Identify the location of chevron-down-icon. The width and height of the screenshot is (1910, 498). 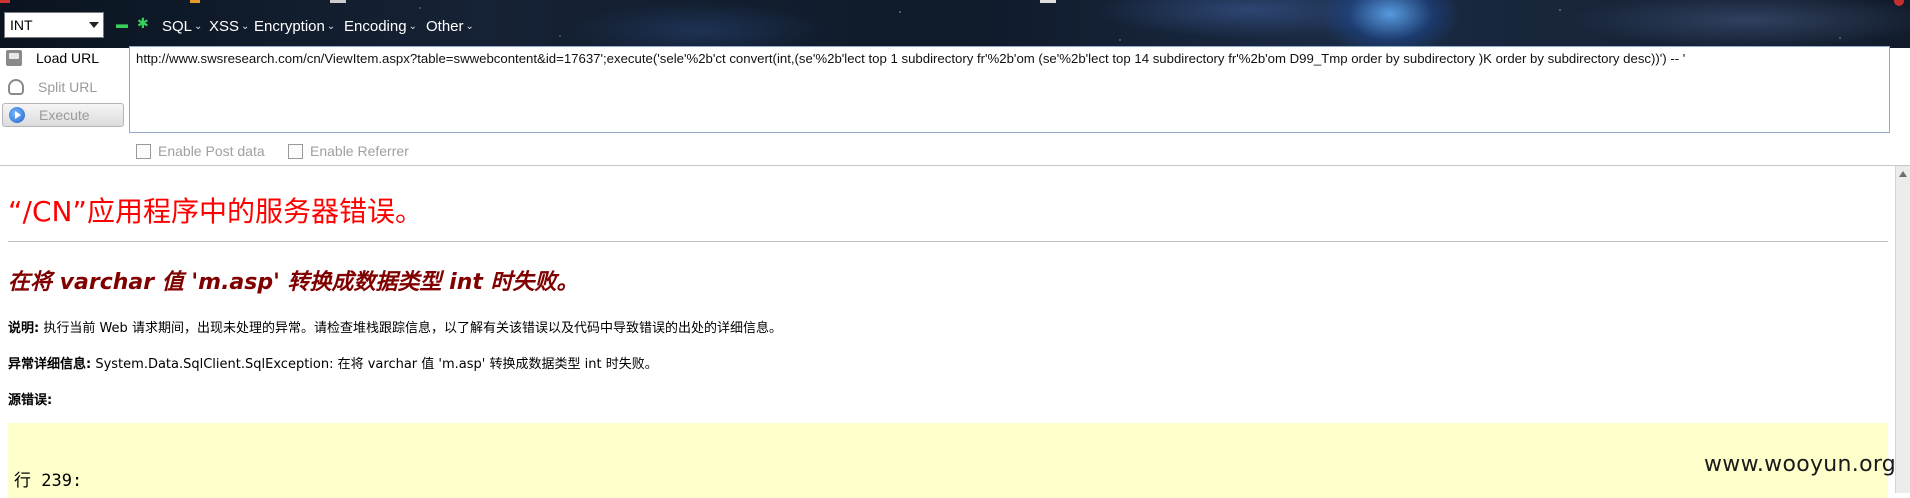
(94, 25).